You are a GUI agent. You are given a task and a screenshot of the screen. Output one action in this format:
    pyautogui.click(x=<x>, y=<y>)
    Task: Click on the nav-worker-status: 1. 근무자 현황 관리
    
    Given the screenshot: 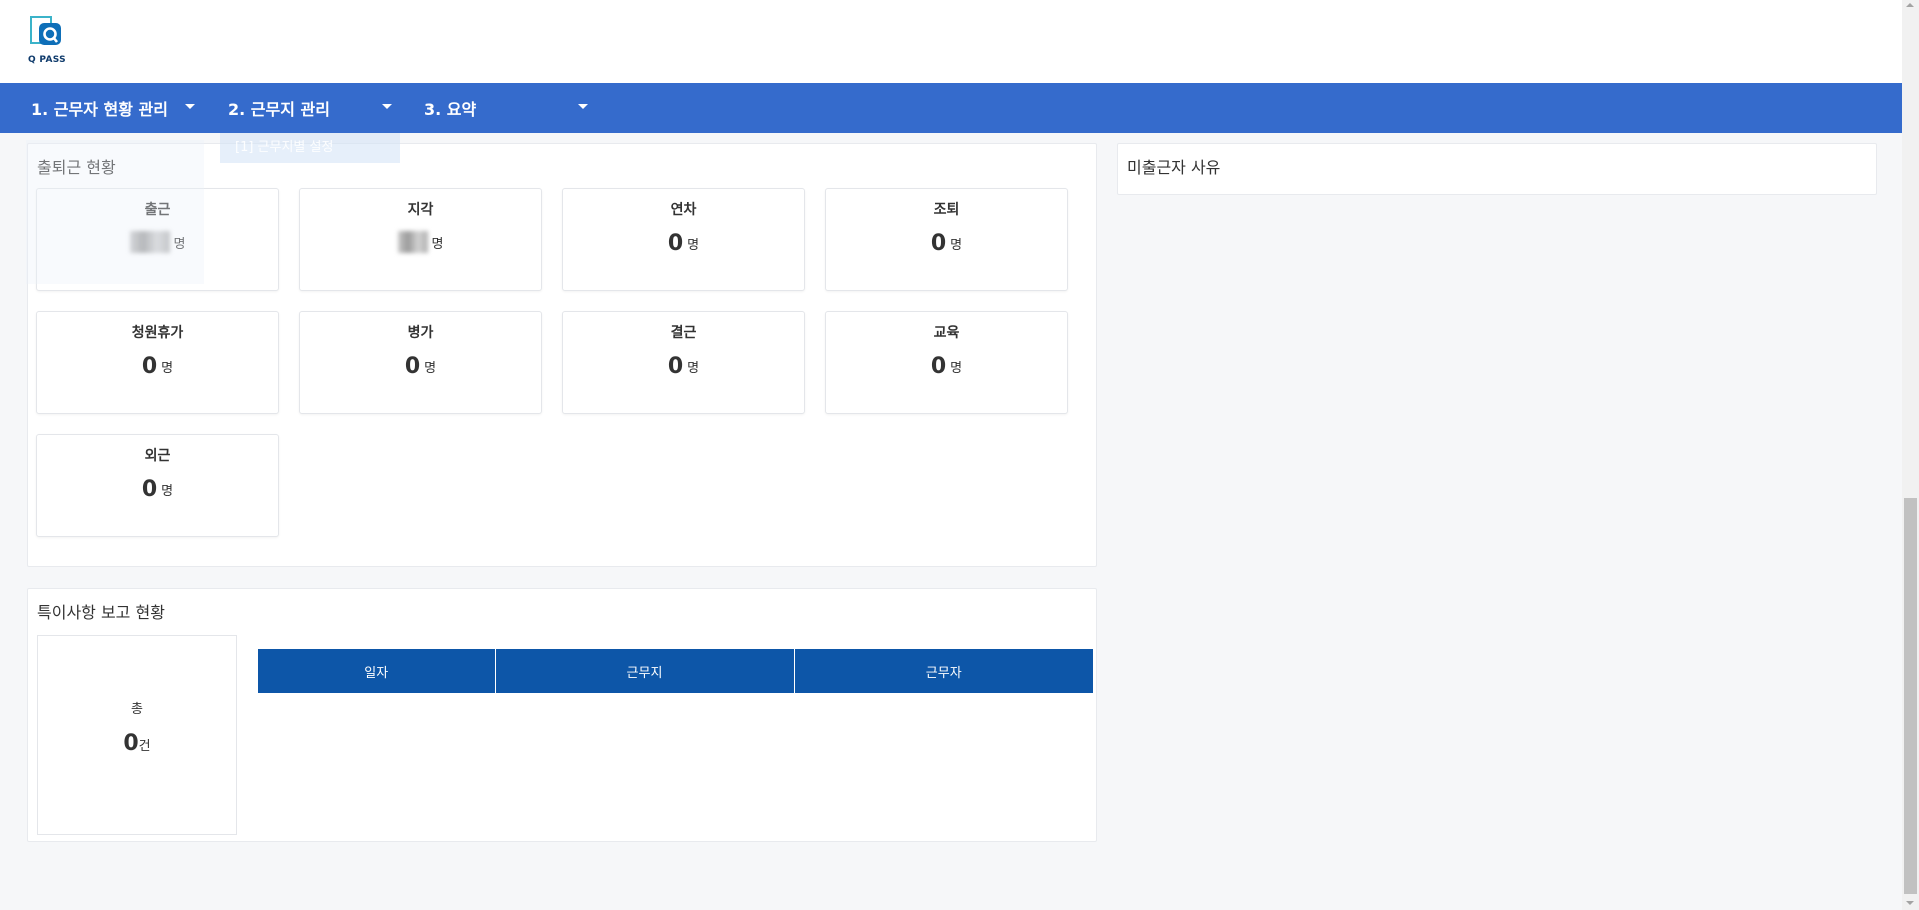 What is the action you would take?
    pyautogui.click(x=113, y=108)
    